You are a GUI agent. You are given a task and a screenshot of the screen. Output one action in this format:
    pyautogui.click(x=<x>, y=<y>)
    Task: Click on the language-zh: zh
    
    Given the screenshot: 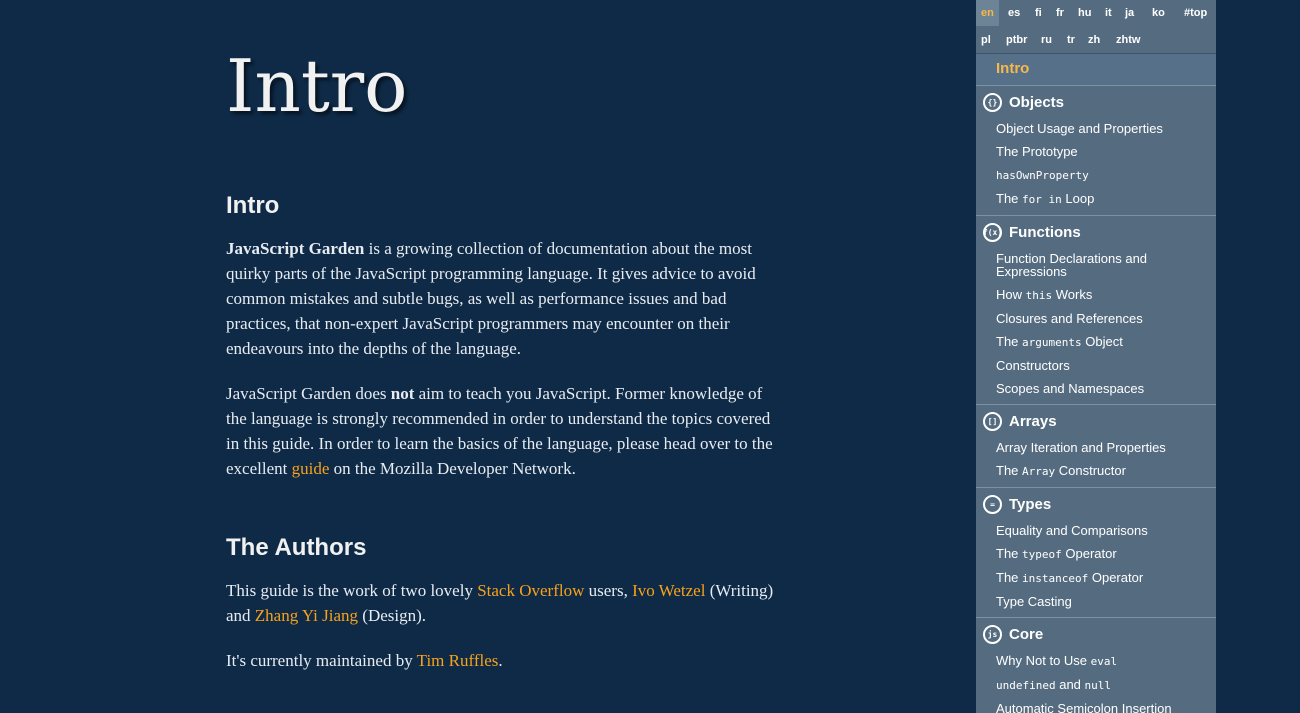 What is the action you would take?
    pyautogui.click(x=1094, y=40)
    